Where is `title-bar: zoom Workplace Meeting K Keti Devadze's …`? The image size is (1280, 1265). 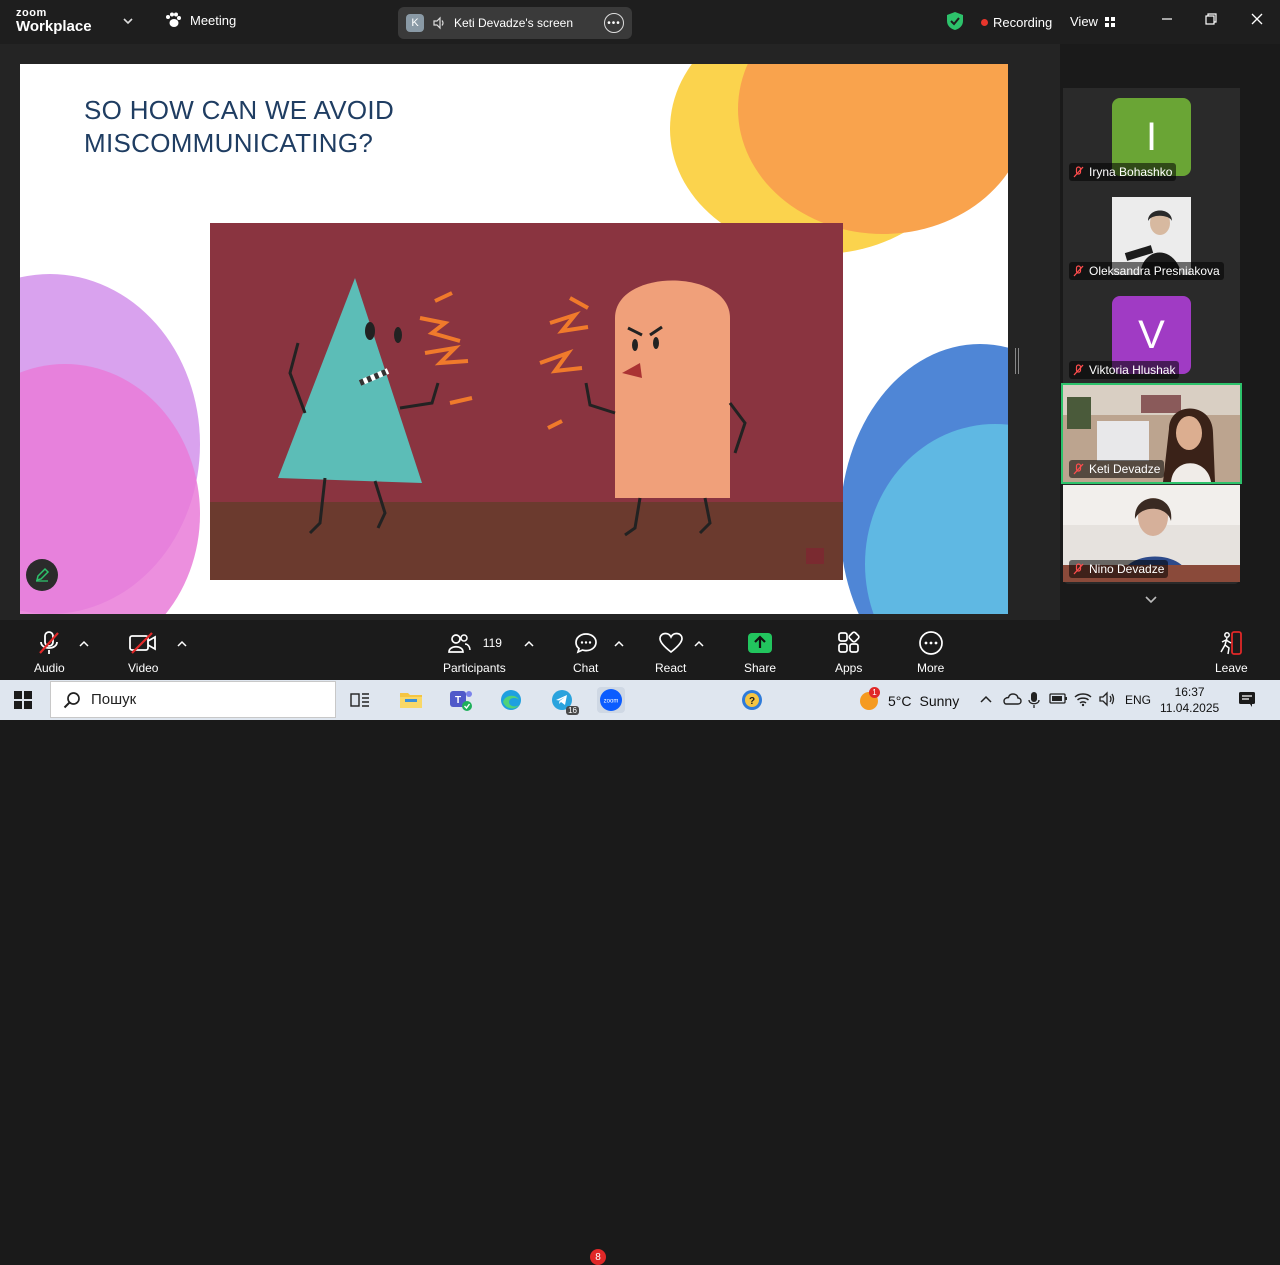
title-bar: zoom Workplace Meeting K Keti Devadze's … is located at coordinates (640, 22).